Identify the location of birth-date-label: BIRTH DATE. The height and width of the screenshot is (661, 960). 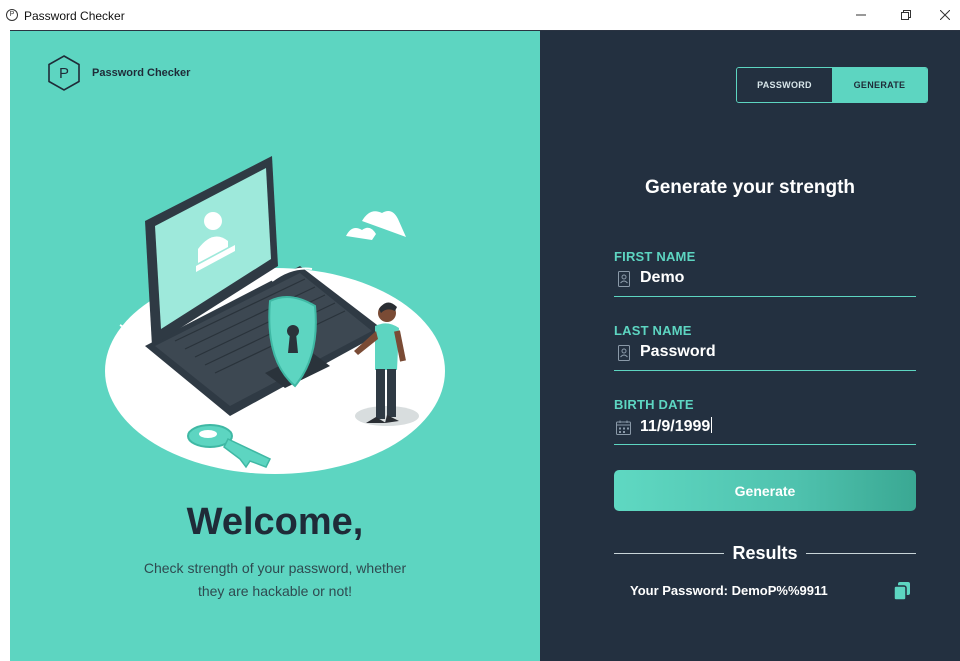
(654, 404).